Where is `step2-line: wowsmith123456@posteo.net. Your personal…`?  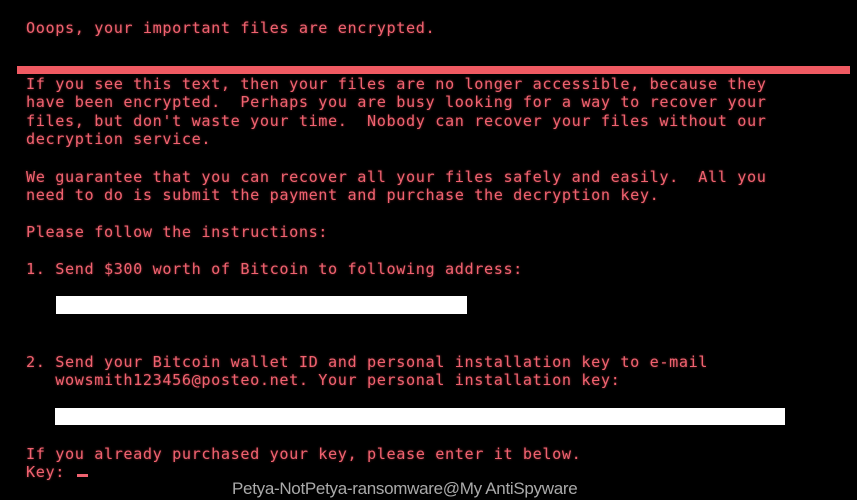 step2-line: wowsmith123456@posteo.net. Your personal… is located at coordinates (323, 380).